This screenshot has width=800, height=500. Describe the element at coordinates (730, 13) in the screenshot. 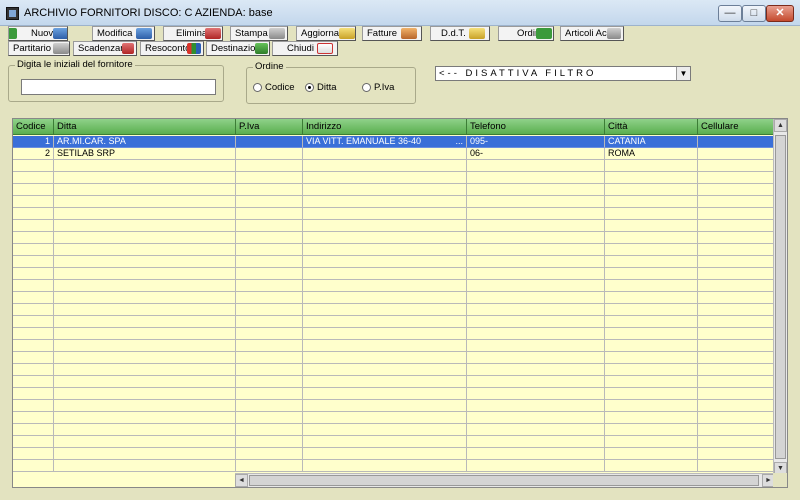

I see `minimize-button: —` at that location.